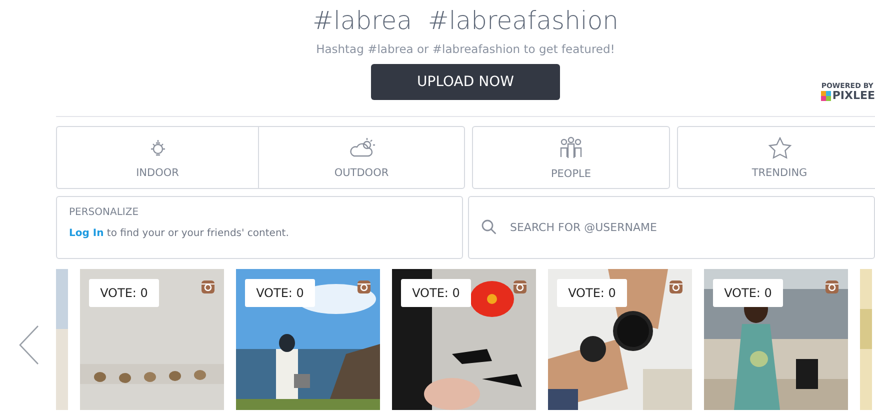 Image resolution: width=875 pixels, height=413 pixels. What do you see at coordinates (104, 212) in the screenshot?
I see `personalize-heading: PERSONALIZE` at bounding box center [104, 212].